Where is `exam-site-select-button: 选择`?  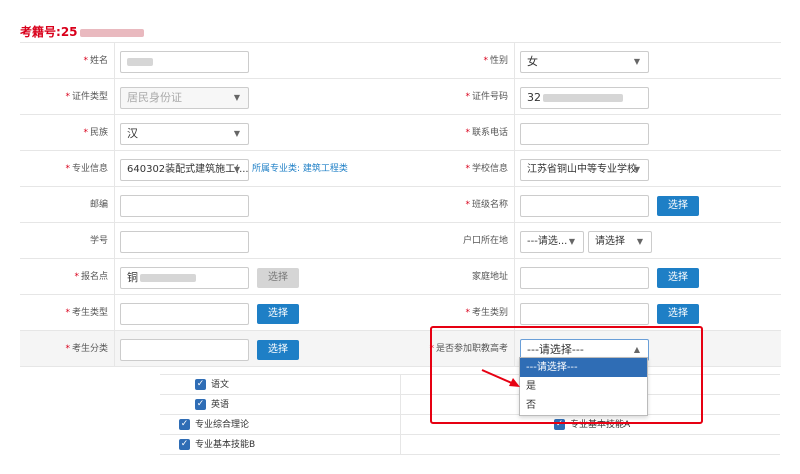 exam-site-select-button: 选择 is located at coordinates (278, 278).